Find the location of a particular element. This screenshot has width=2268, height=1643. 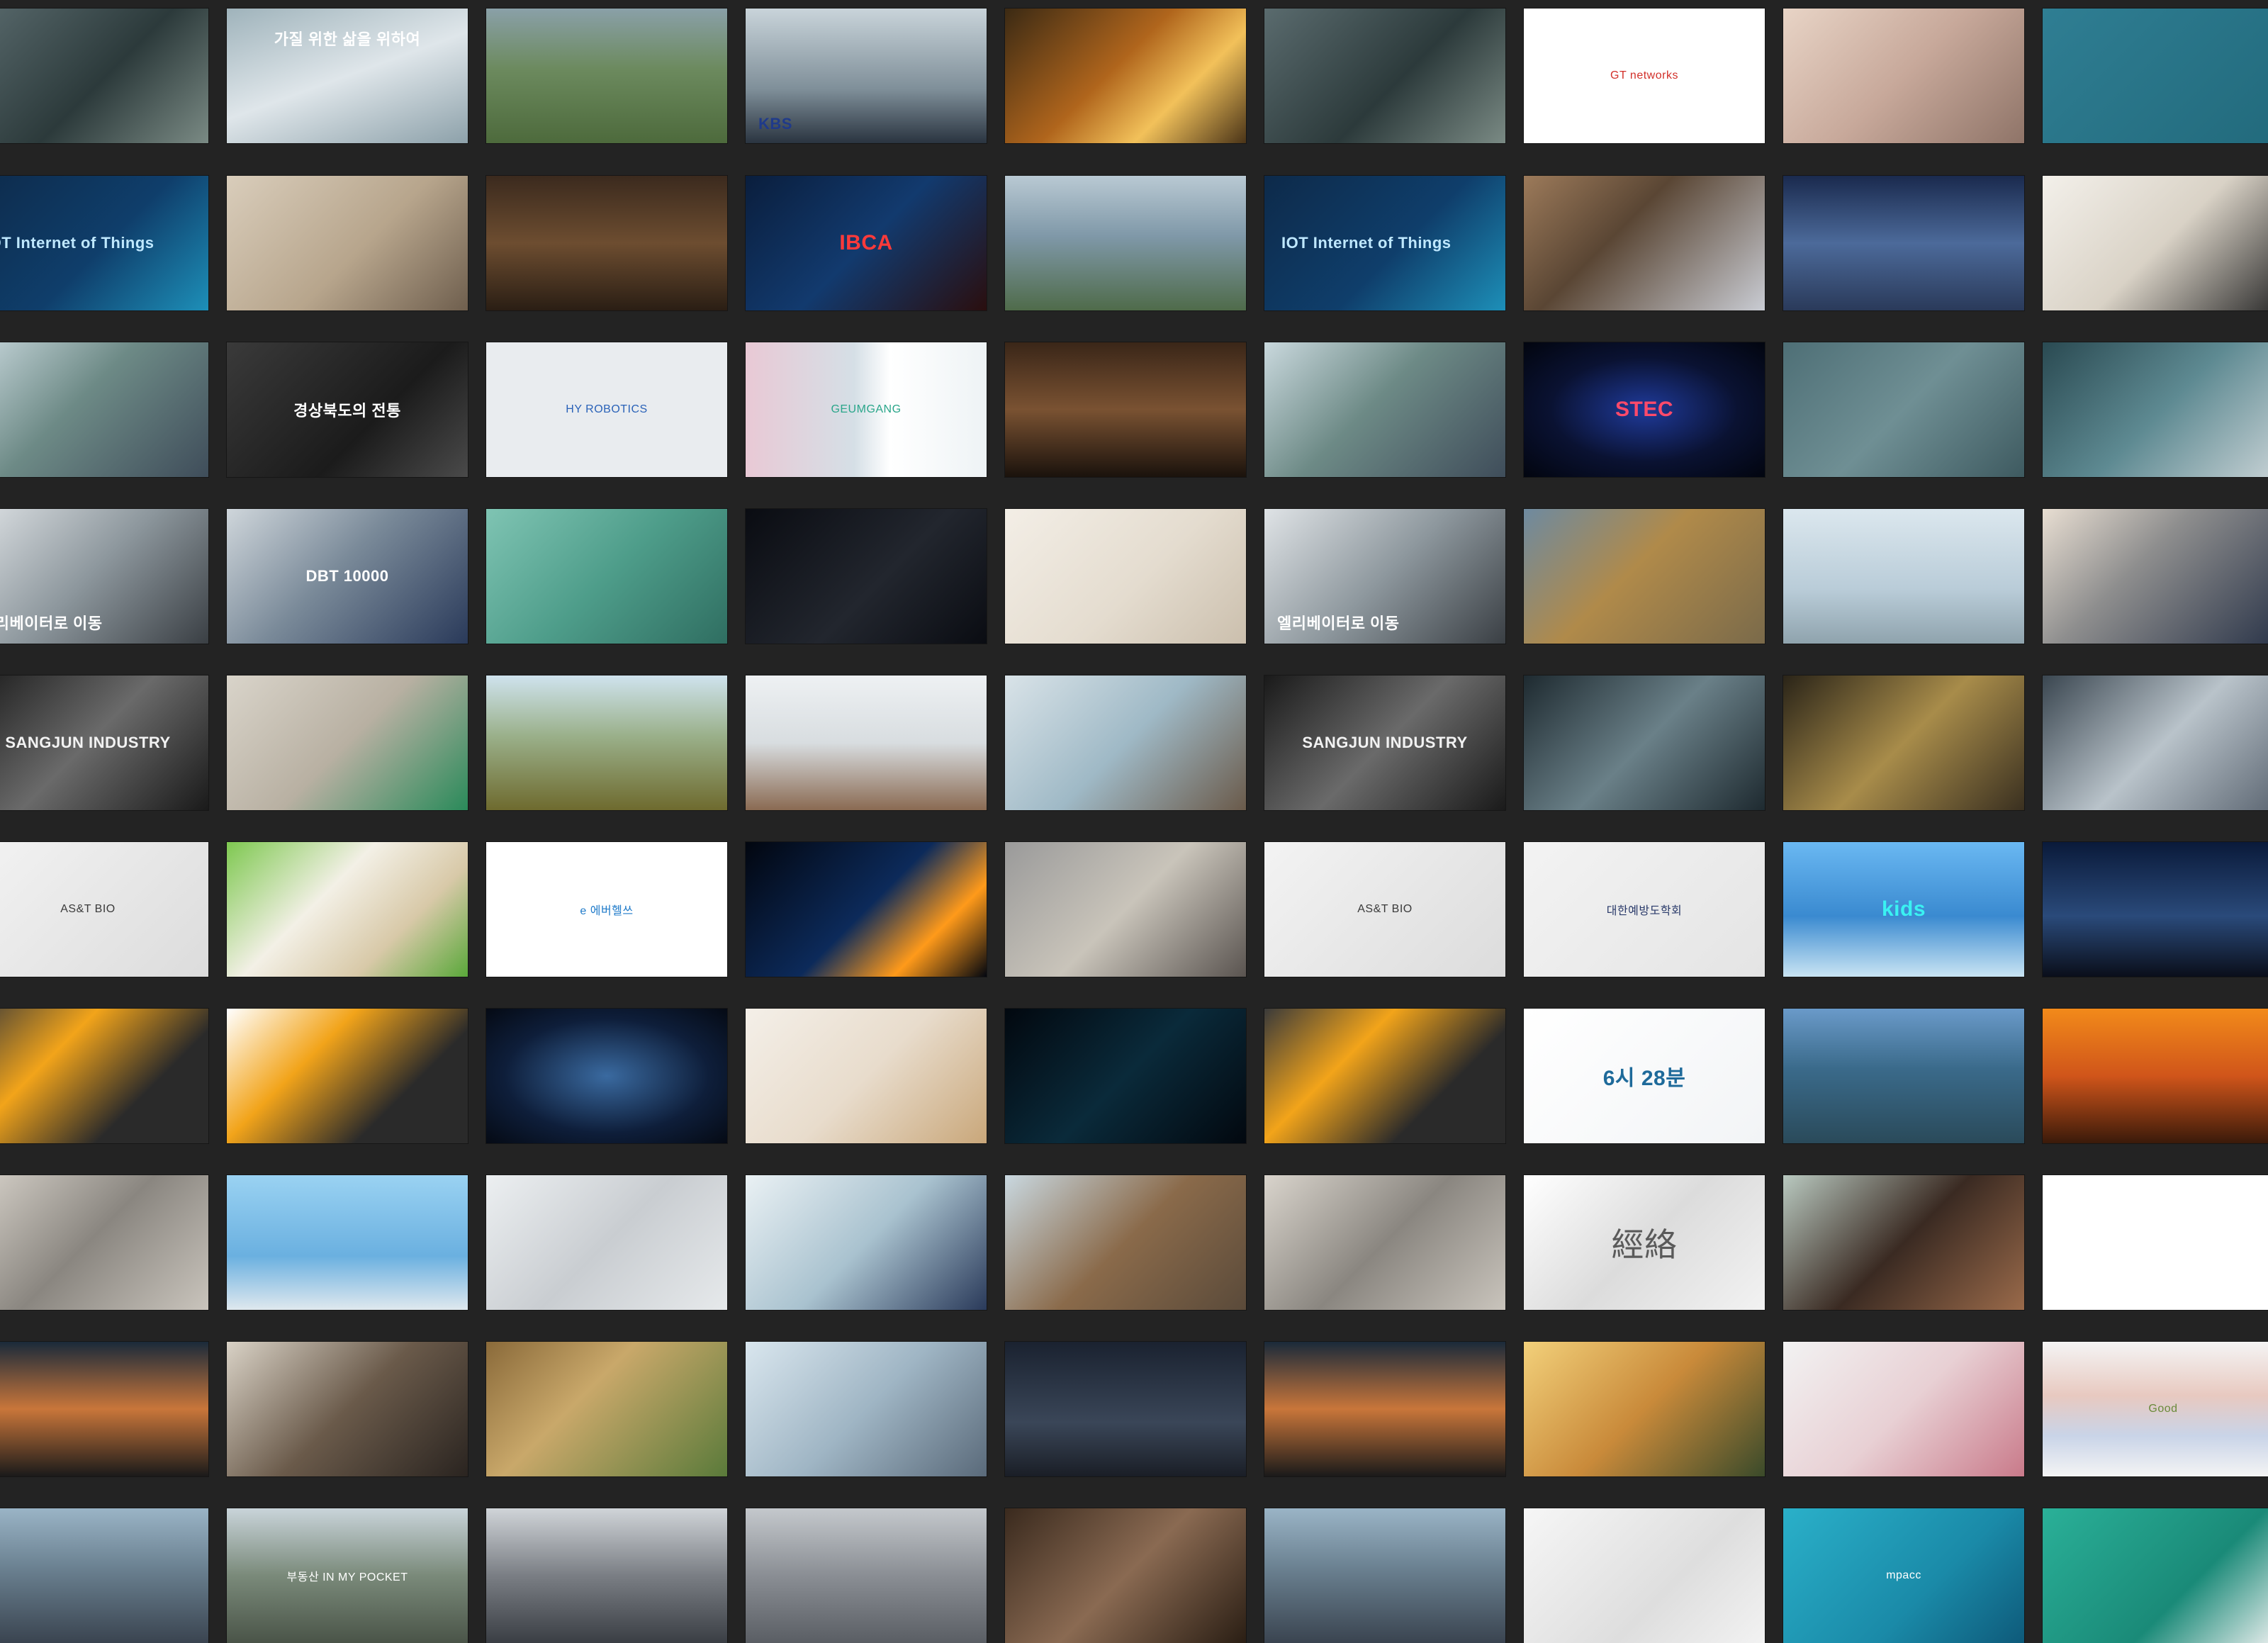

video-thumbnail: mpacc is located at coordinates (1903, 1575).